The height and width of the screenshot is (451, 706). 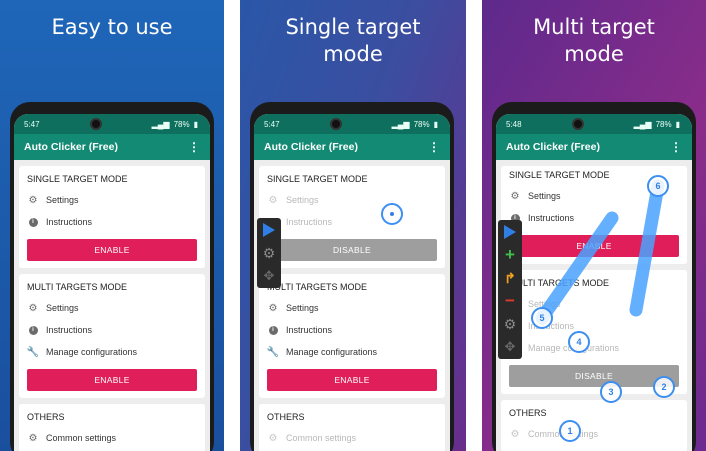 I want to click on click-target-2: 2, so click(x=664, y=387).